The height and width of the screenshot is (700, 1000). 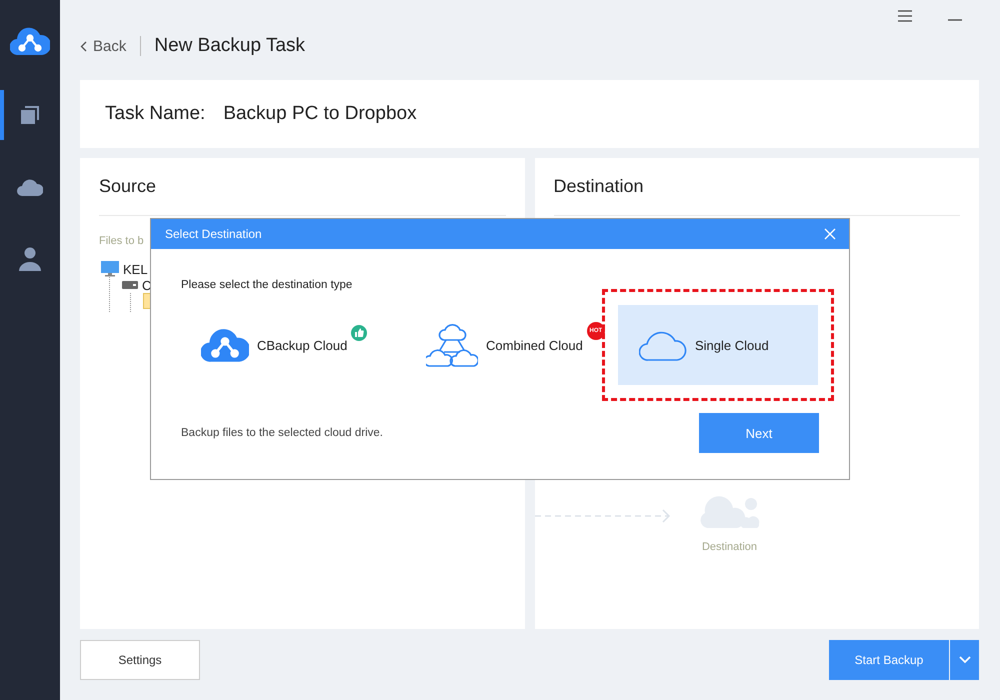 I want to click on dropdown-button, so click(x=964, y=660).